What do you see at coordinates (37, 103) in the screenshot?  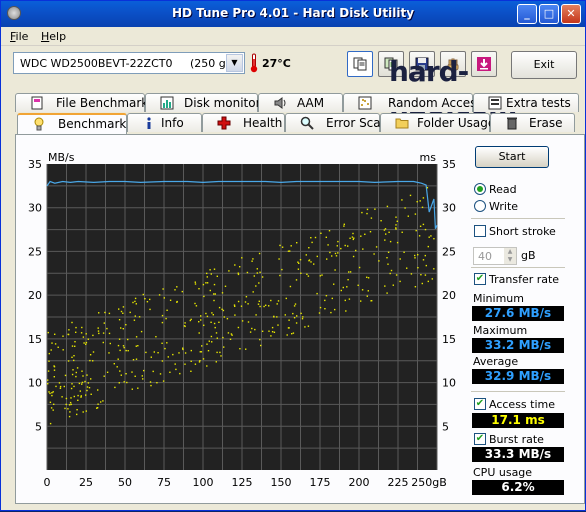 I see `file-benchmark-icon` at bounding box center [37, 103].